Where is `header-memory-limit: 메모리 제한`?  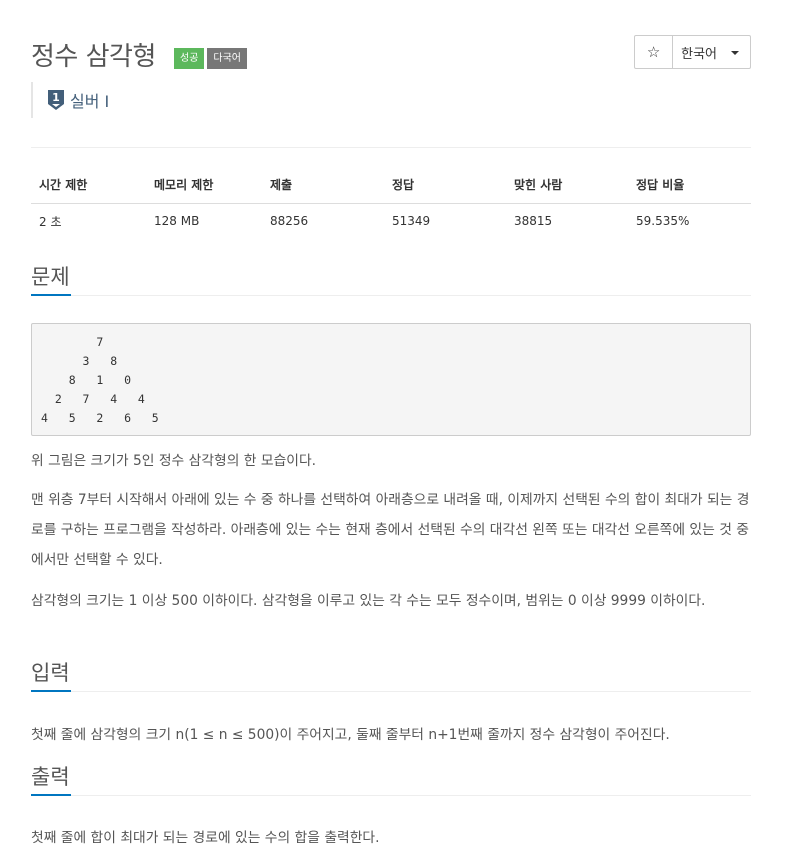 header-memory-limit: 메모리 제한 is located at coordinates (204, 185).